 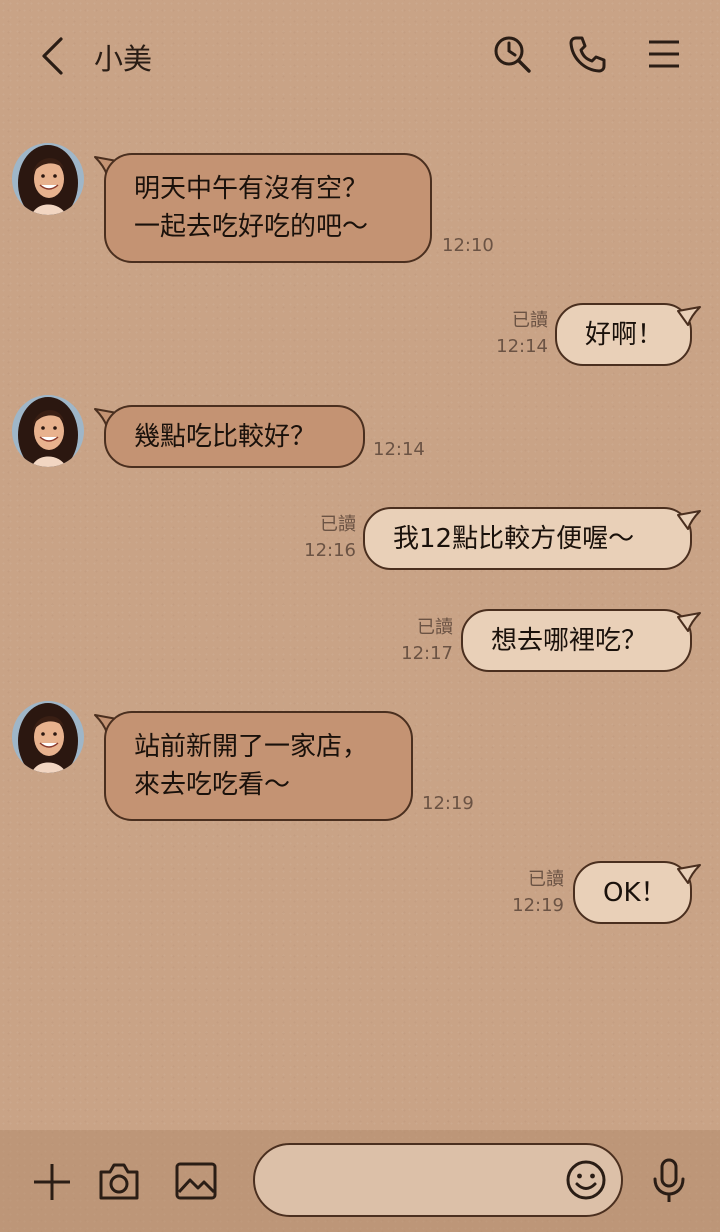 I want to click on menu-icon, so click(x=664, y=54).